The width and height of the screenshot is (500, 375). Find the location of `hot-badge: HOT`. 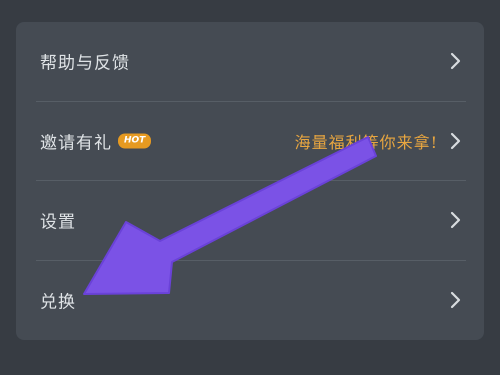

hot-badge: HOT is located at coordinates (135, 141).